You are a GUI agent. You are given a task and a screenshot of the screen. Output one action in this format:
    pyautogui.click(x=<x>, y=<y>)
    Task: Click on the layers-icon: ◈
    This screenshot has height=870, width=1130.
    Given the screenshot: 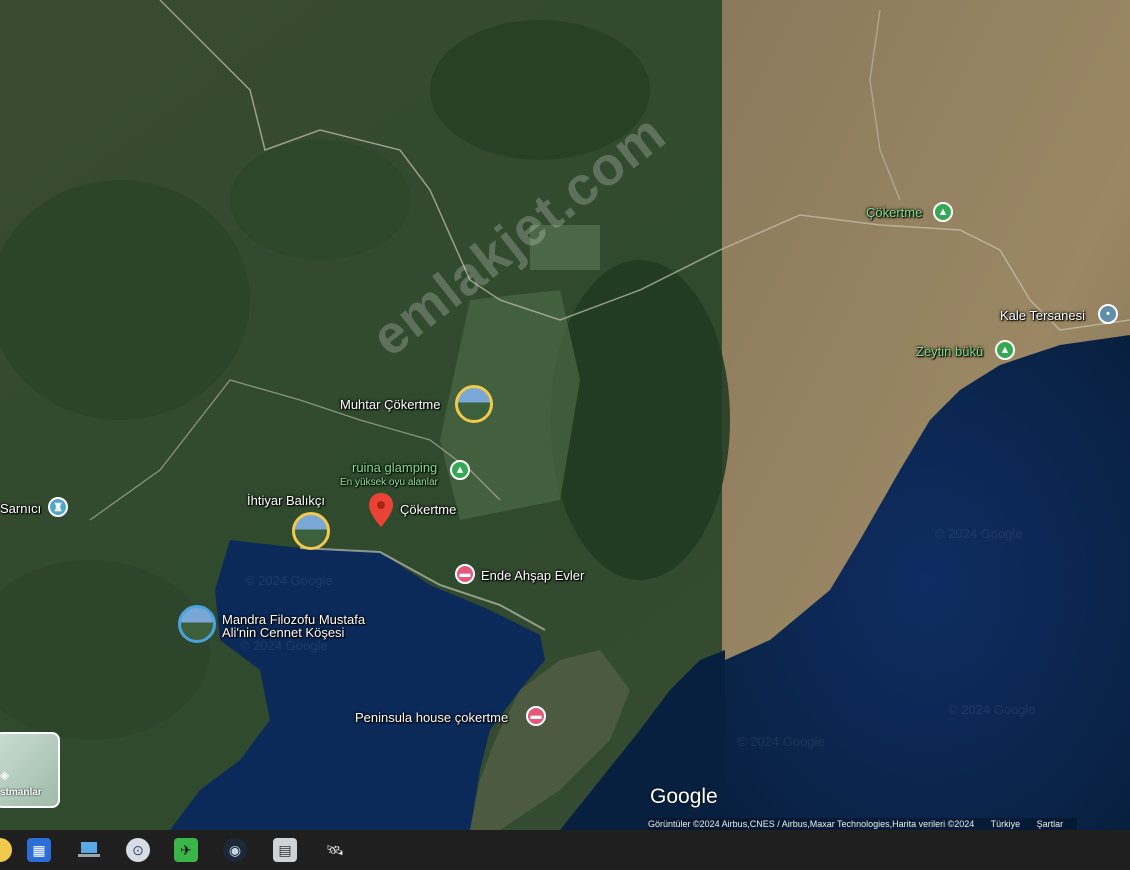 What is the action you would take?
    pyautogui.click(x=5, y=775)
    